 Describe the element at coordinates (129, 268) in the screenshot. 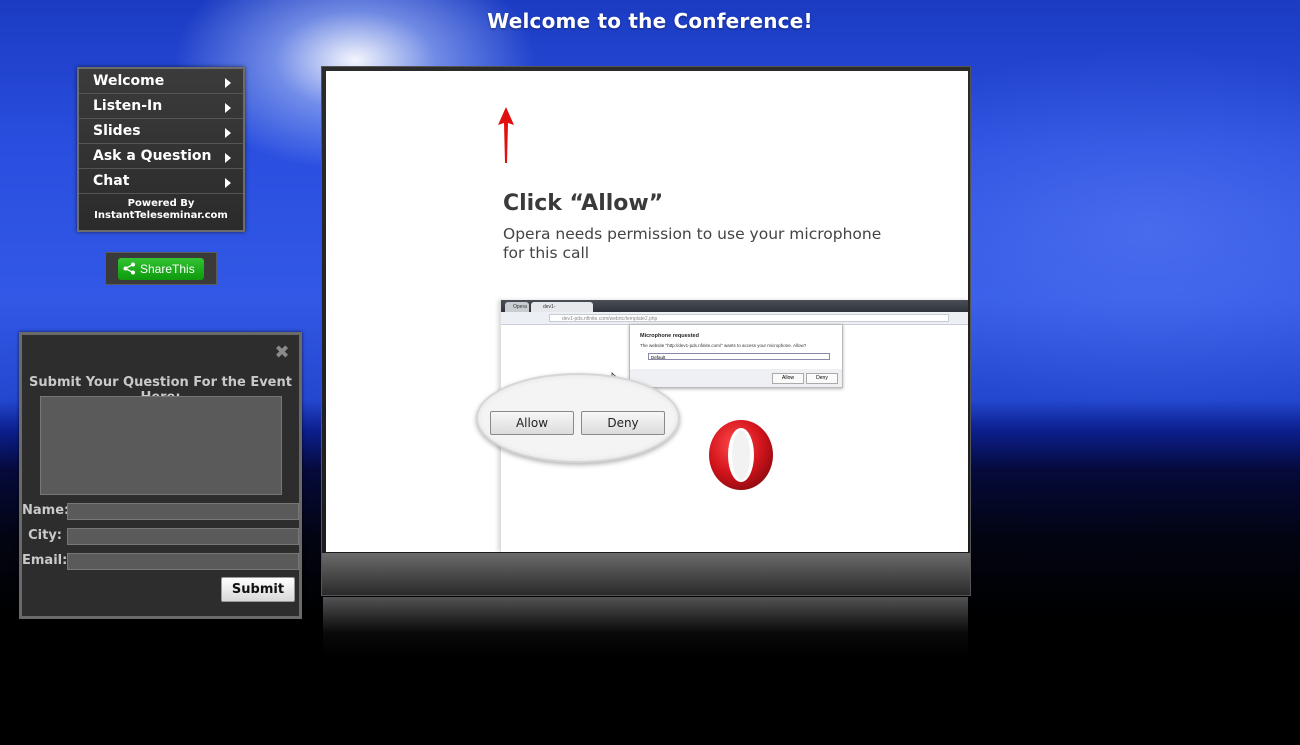

I see `share-icon` at that location.